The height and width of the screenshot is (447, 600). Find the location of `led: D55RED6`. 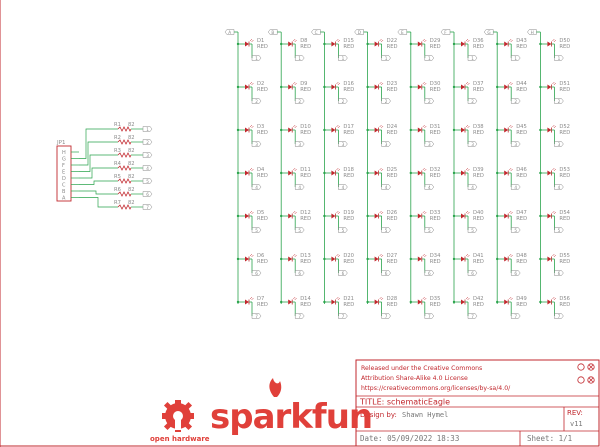

led: D55RED6 is located at coordinates (554, 264).